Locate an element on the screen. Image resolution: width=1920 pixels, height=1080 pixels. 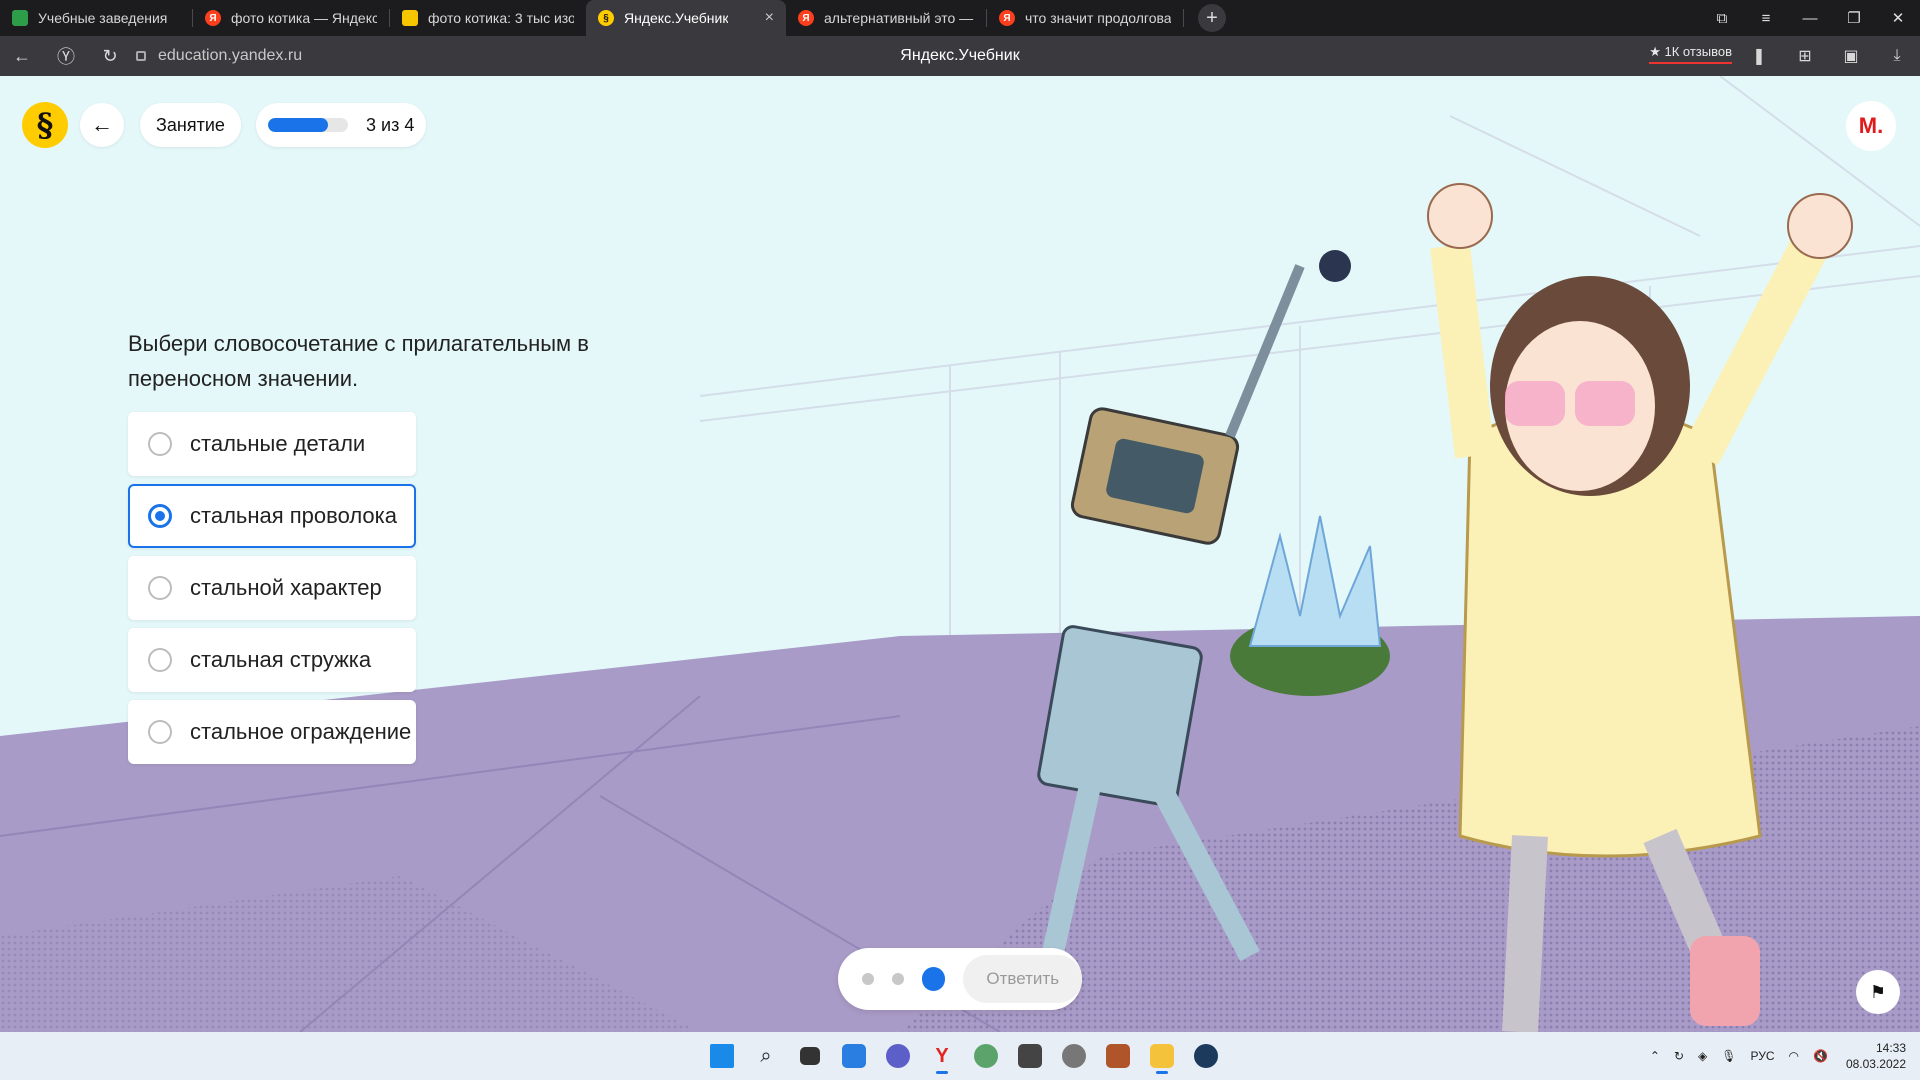
answer-button: Ответить is located at coordinates (1023, 979).